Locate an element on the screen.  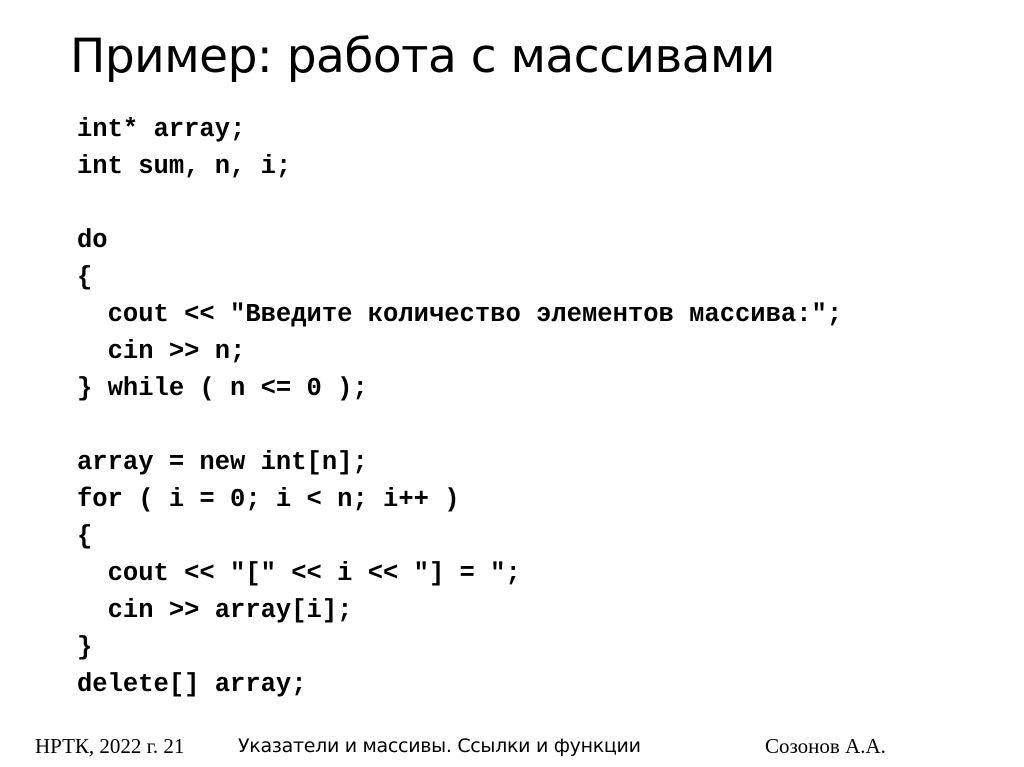
footer-date-page: НРТК, 2022 г. 21 is located at coordinates (110, 746).